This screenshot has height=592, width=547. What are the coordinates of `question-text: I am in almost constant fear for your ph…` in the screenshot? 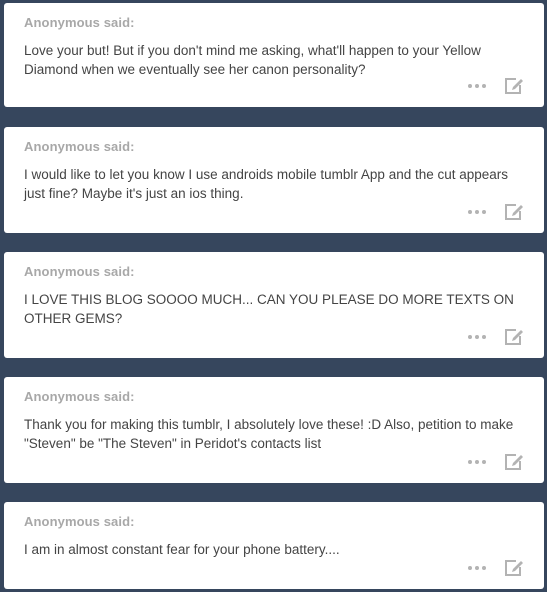 It's located at (182, 549).